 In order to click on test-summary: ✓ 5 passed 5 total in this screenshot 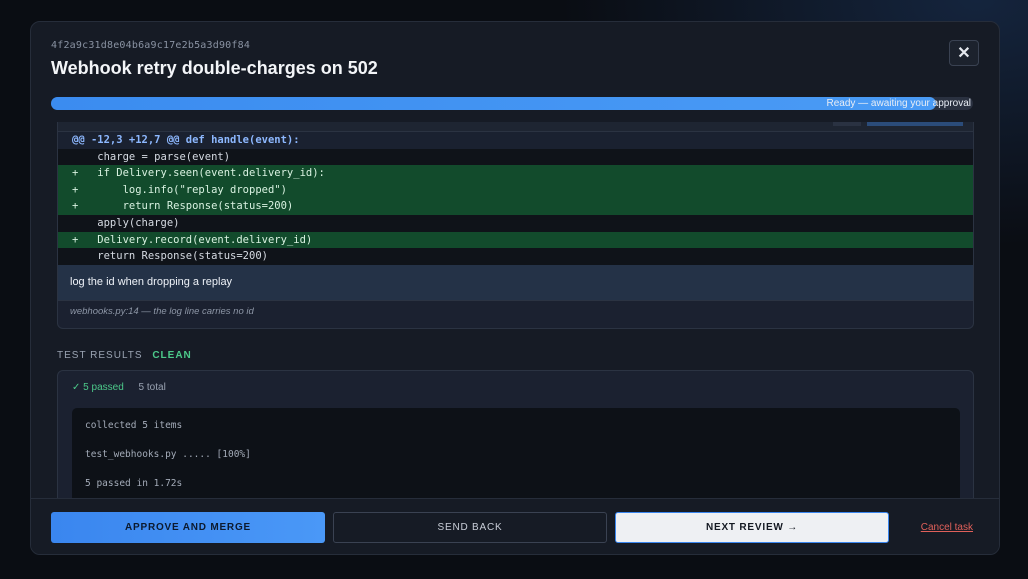, I will do `click(119, 387)`.